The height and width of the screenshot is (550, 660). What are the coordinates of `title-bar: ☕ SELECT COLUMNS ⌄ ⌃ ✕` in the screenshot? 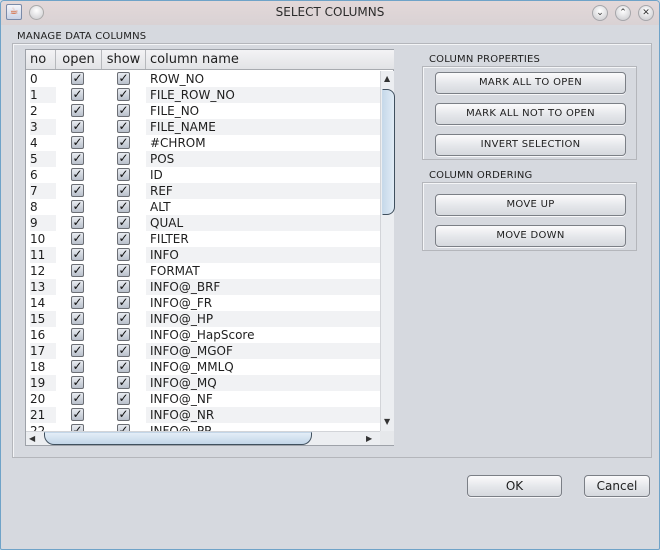 It's located at (330, 13).